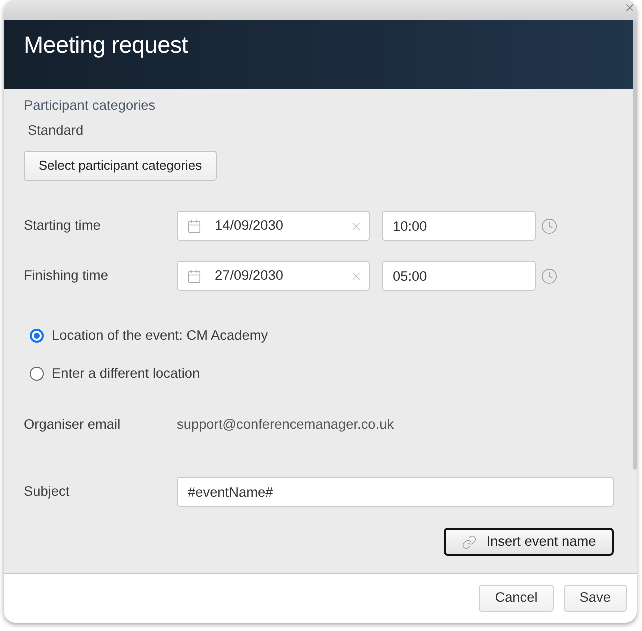 This screenshot has height=631, width=642. Describe the element at coordinates (469, 542) in the screenshot. I see `link-icon` at that location.